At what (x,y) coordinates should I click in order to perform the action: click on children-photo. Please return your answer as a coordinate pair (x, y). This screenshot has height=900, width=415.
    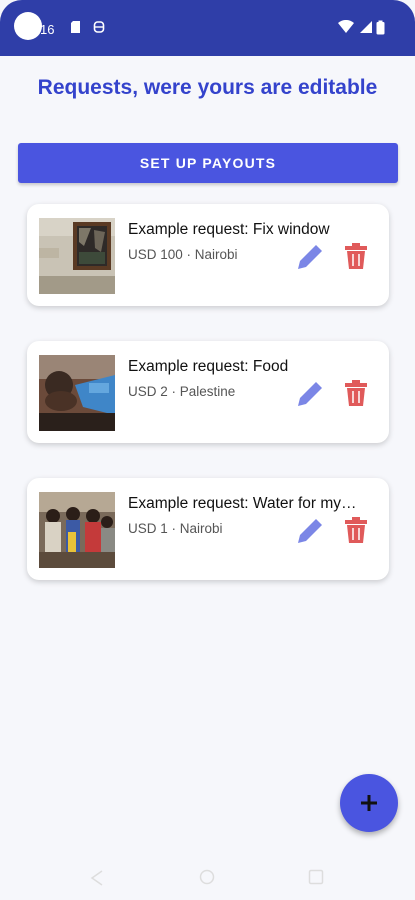
    Looking at the image, I should click on (77, 393).